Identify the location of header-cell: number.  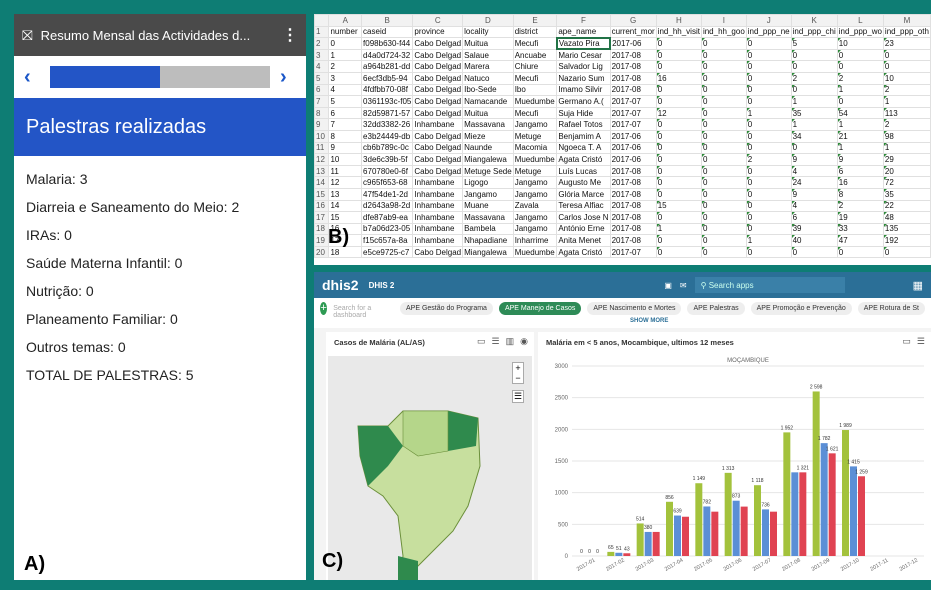
(345, 32).